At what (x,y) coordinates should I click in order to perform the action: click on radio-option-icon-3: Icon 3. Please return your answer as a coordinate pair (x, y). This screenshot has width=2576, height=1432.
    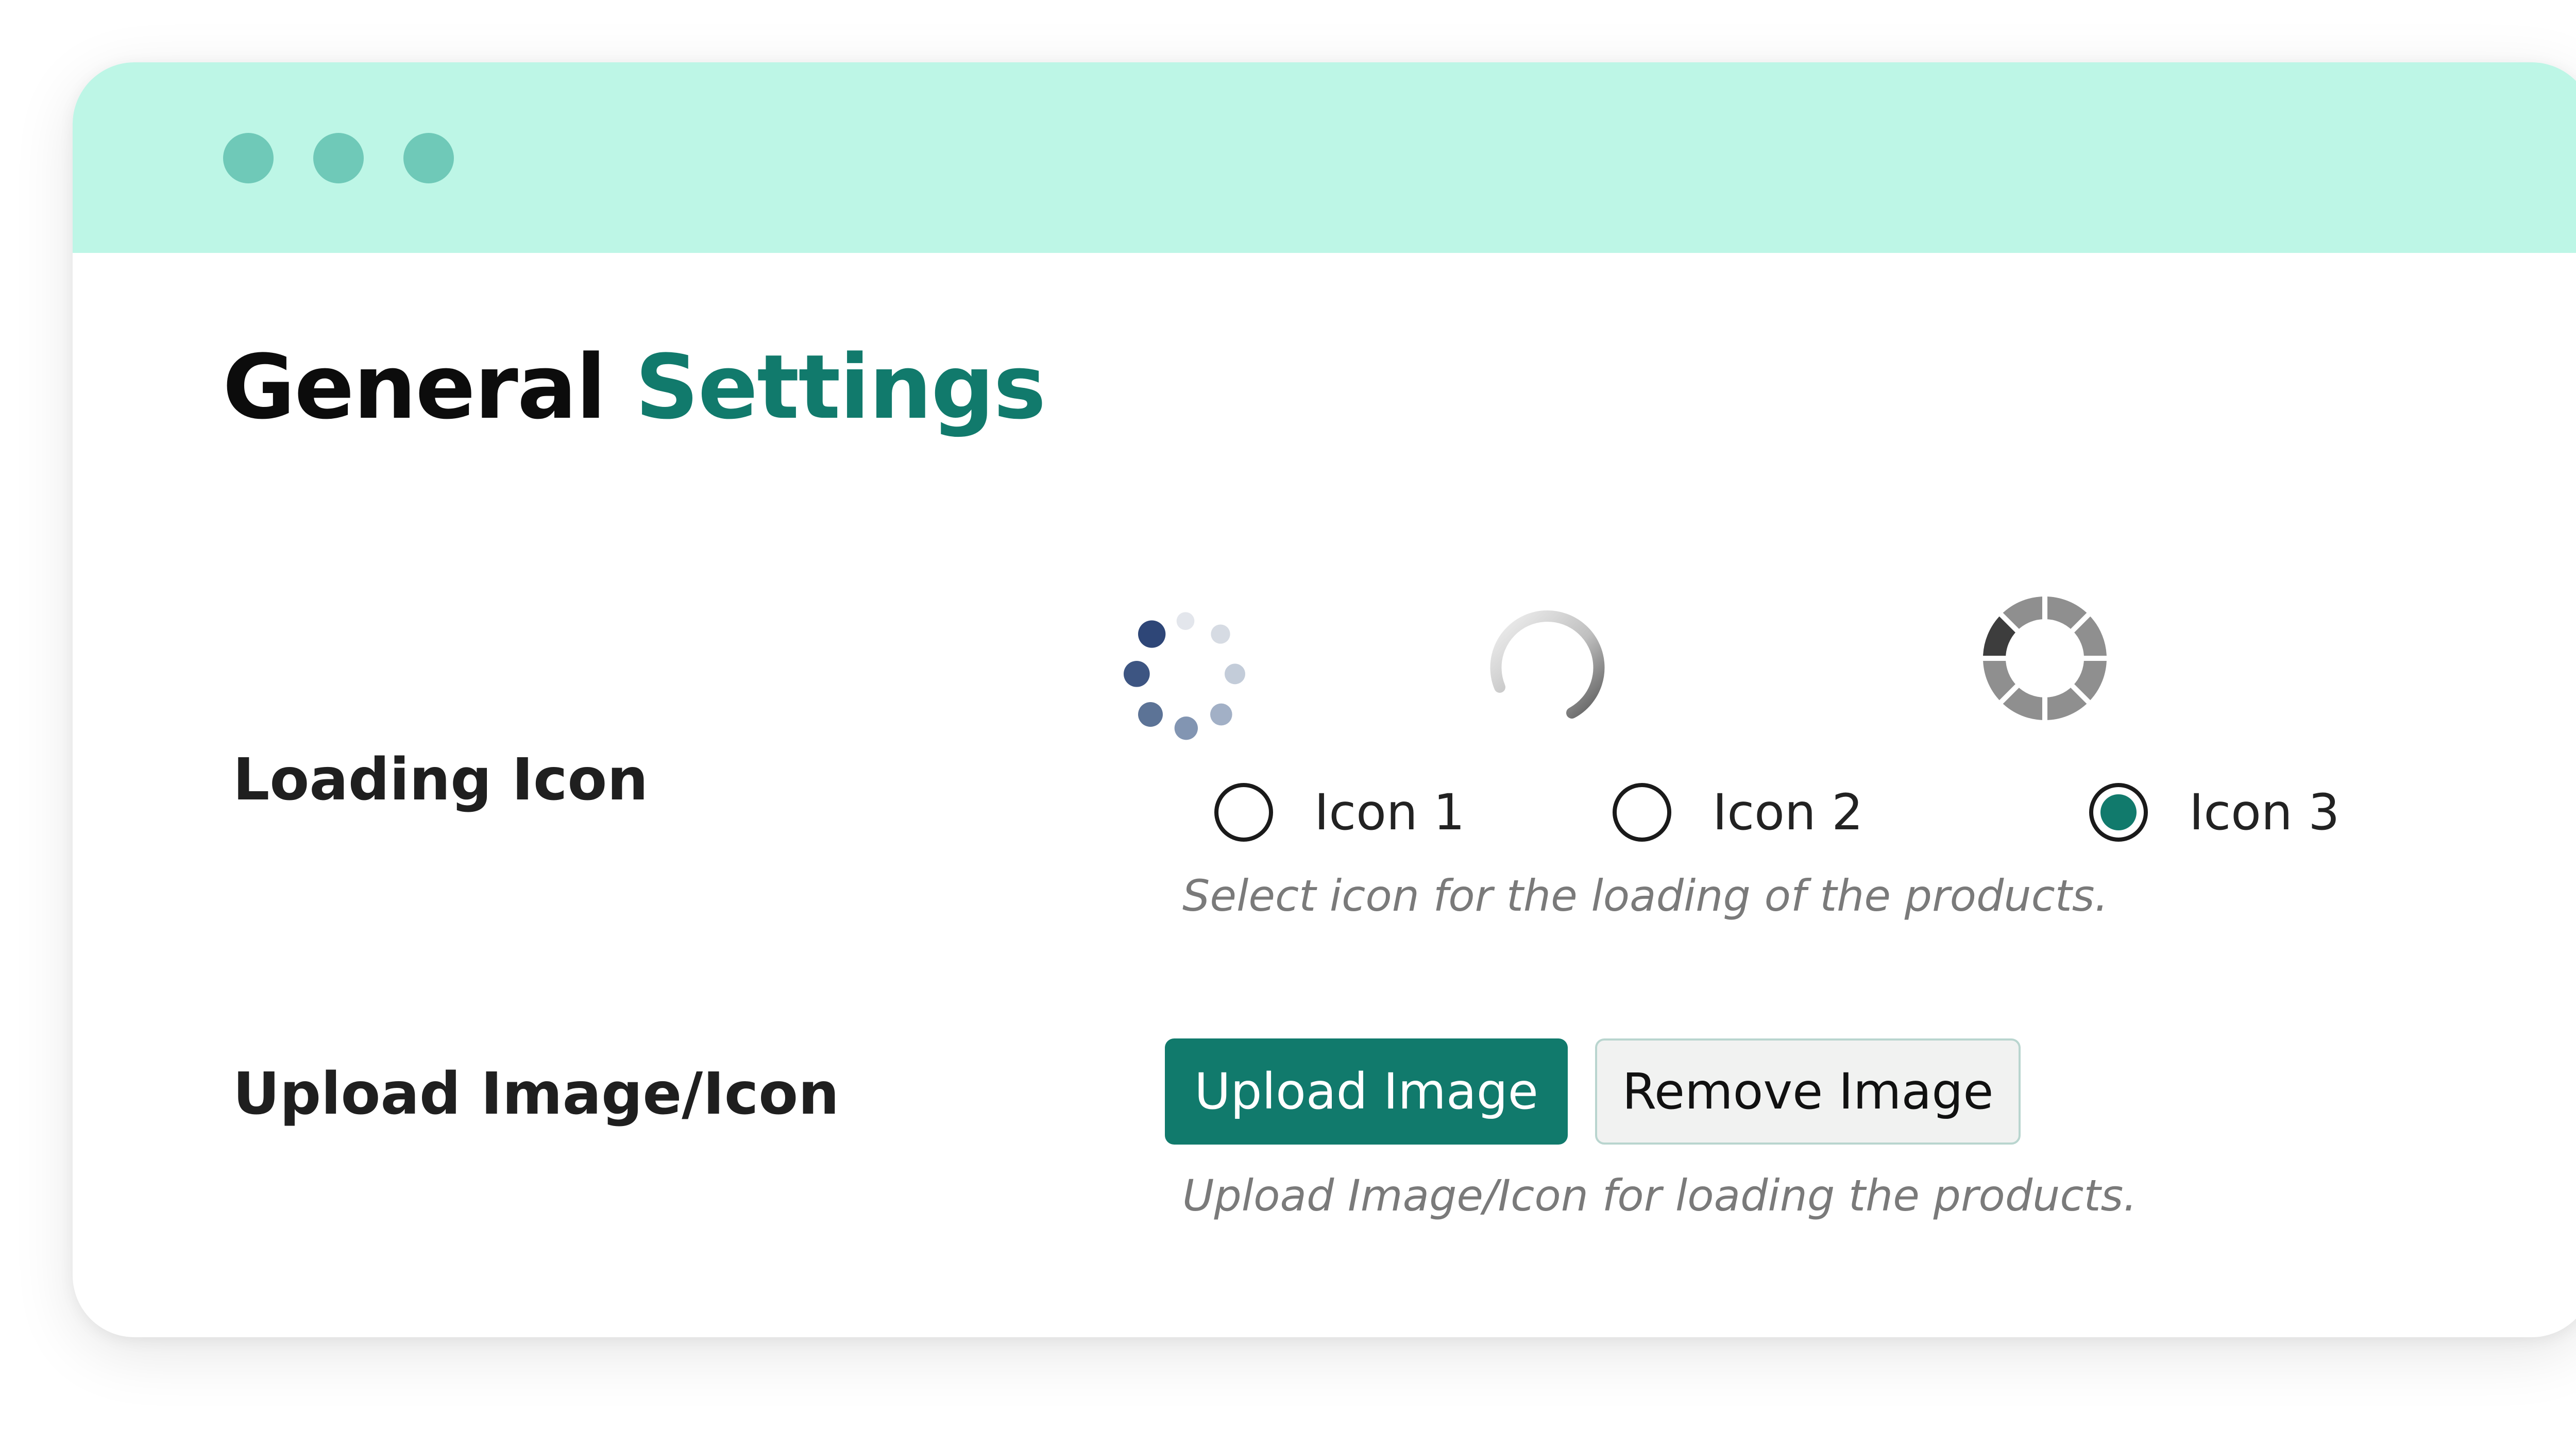
    Looking at the image, I should click on (2214, 812).